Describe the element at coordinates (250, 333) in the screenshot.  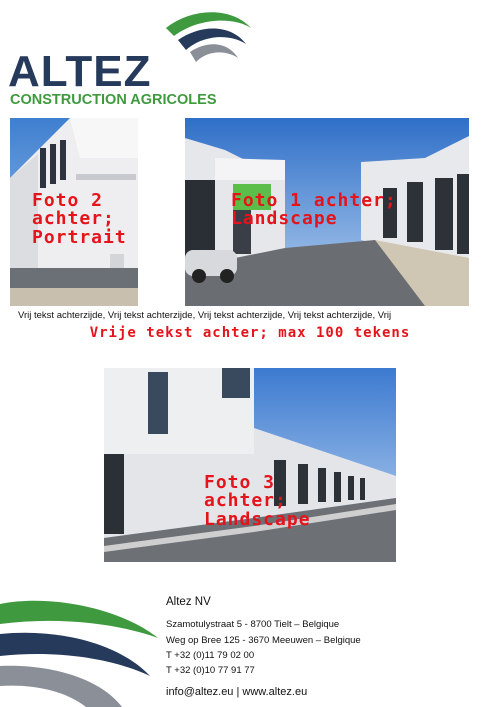
I see `free-text-title: Vrije tekst achter; max 100 tekens` at that location.